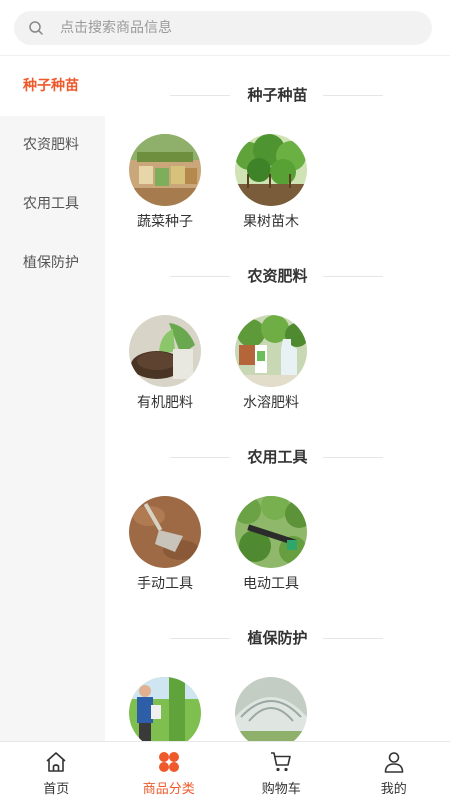 The height and width of the screenshot is (800, 450). What do you see at coordinates (165, 584) in the screenshot?
I see `subcategory-label: 手动工具` at bounding box center [165, 584].